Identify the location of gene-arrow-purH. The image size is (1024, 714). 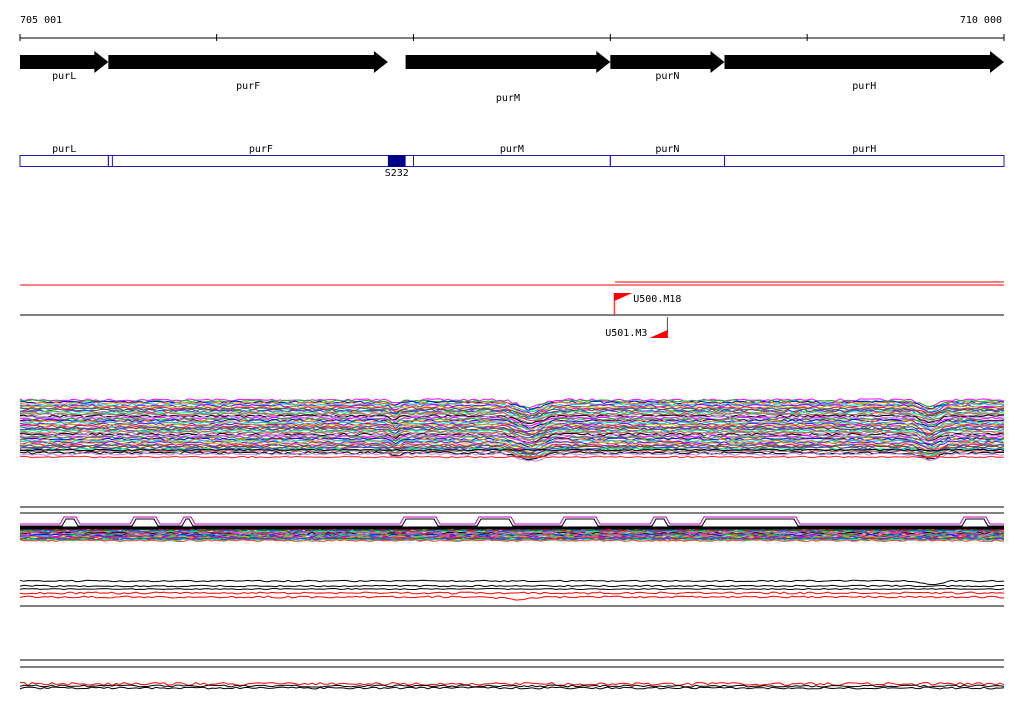
(864, 62).